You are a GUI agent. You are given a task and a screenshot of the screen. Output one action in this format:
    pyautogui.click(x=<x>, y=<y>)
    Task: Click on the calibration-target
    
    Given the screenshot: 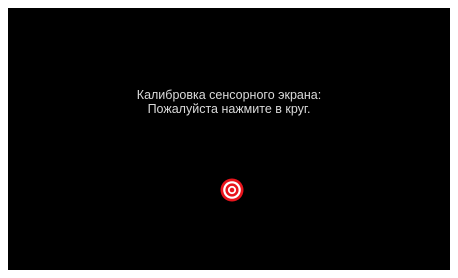 What is the action you would take?
    pyautogui.click(x=232, y=190)
    